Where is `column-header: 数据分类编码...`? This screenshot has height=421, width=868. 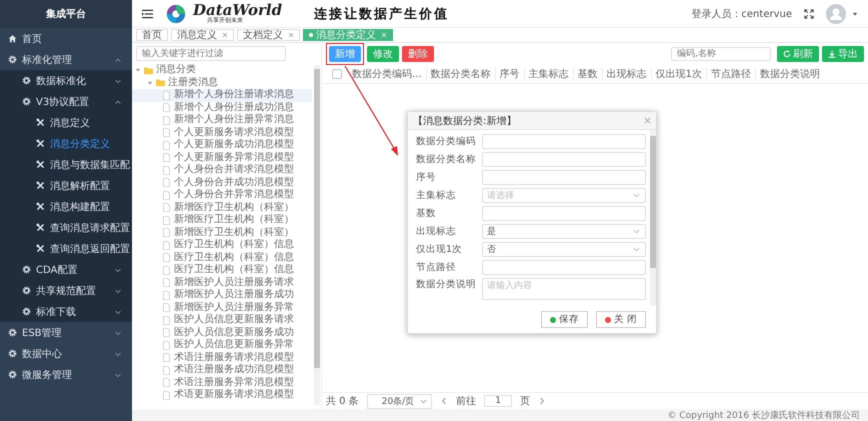 column-header: 数据分类编码... is located at coordinates (387, 74).